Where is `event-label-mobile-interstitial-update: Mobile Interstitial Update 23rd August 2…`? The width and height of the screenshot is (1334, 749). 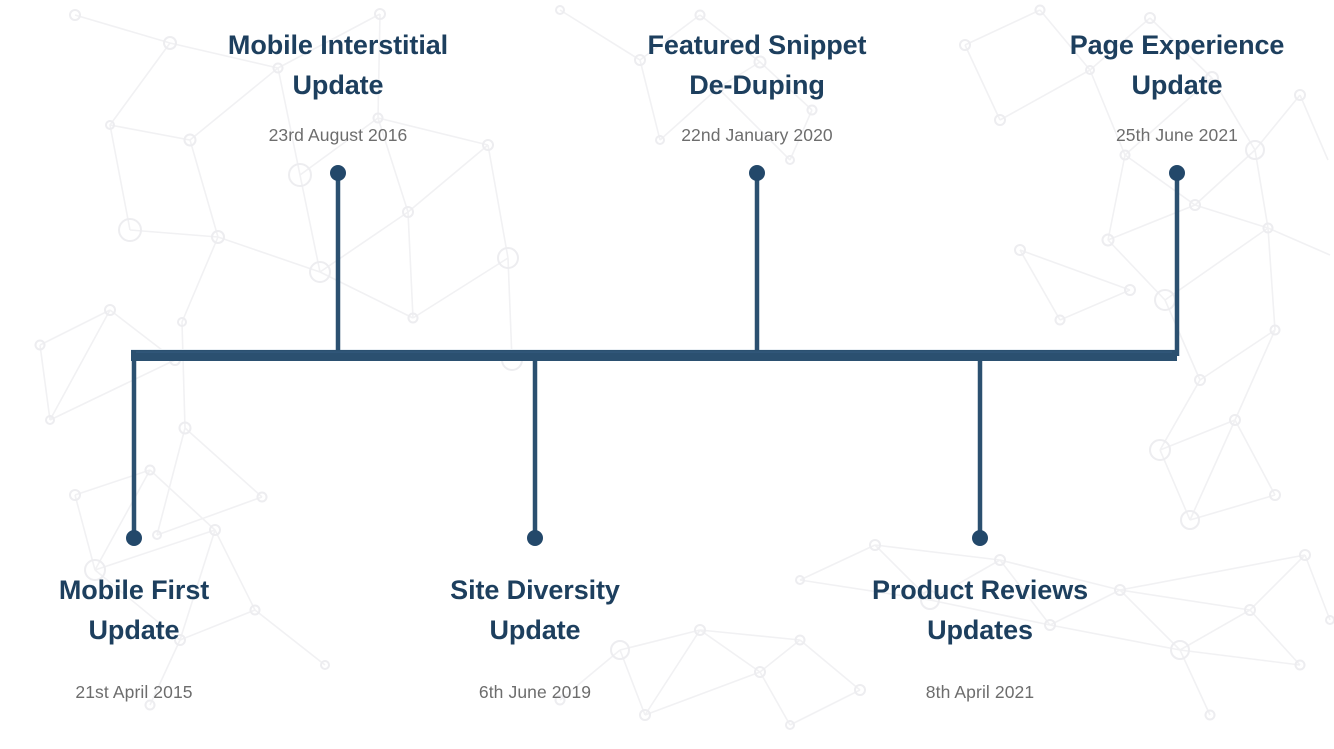 event-label-mobile-interstitial-update: Mobile Interstitial Update 23rd August 2… is located at coordinates (338, 86).